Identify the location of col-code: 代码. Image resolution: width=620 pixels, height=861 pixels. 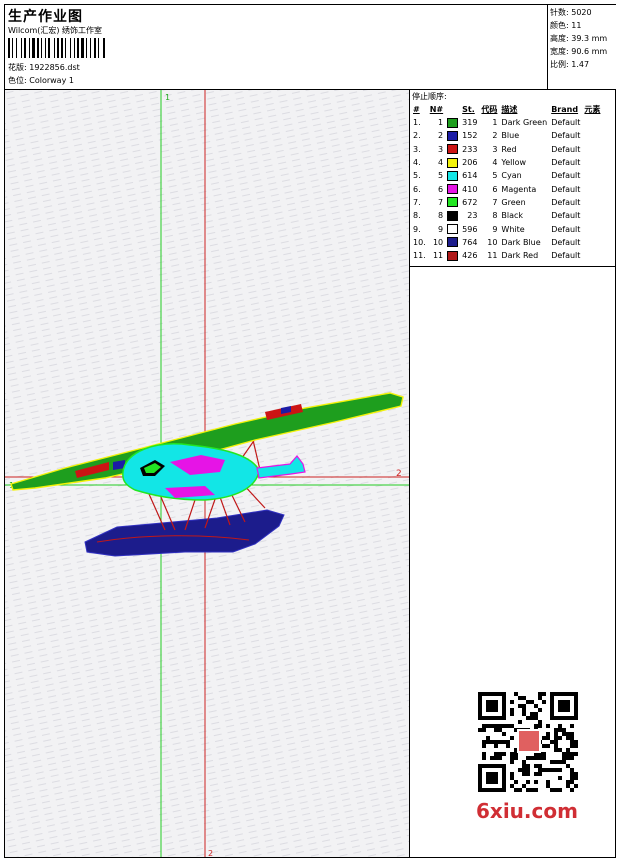
(489, 109).